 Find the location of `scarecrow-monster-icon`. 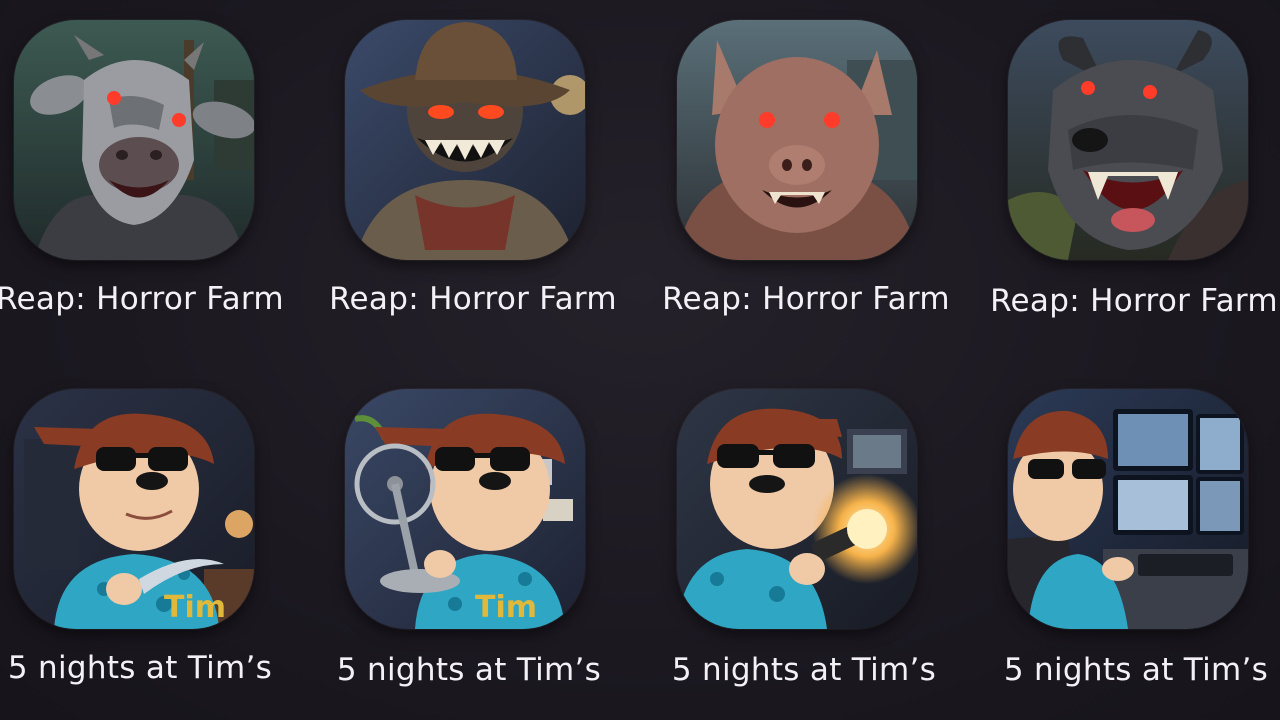

scarecrow-monster-icon is located at coordinates (465, 140).